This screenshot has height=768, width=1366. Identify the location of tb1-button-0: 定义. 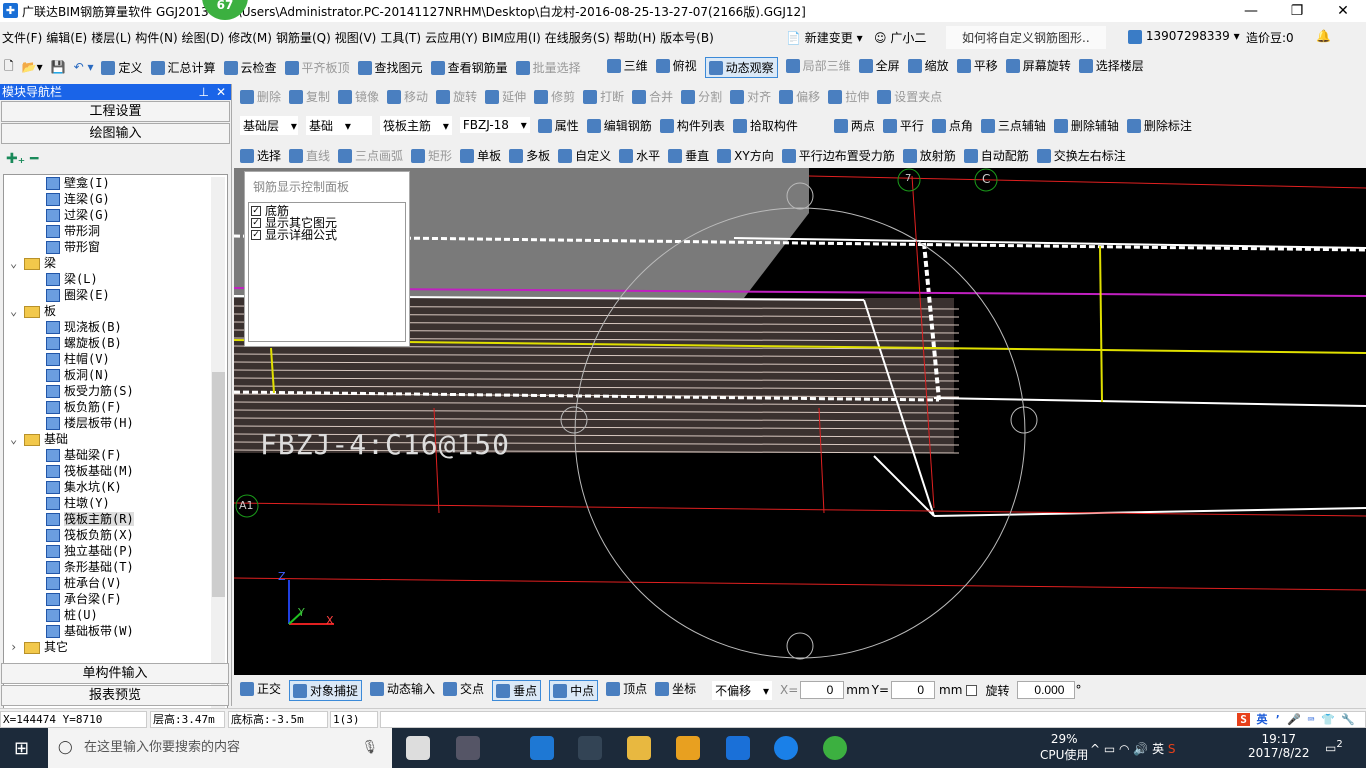
(122, 67).